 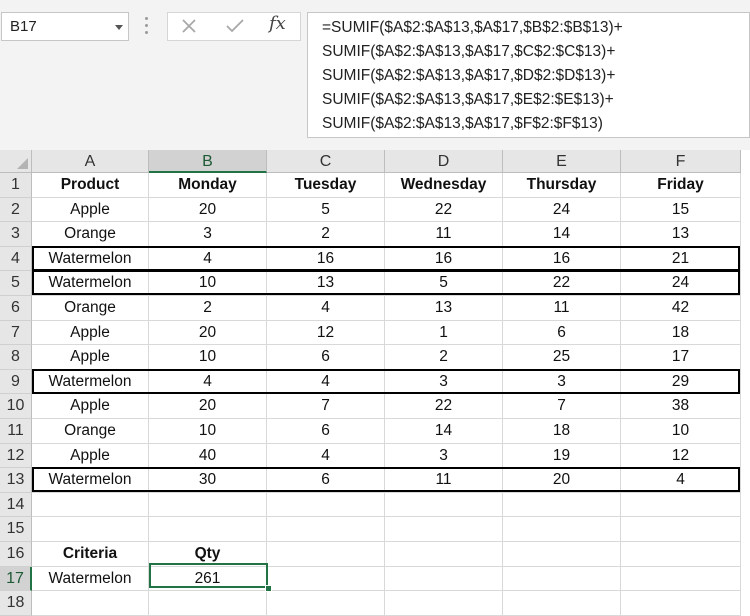 I want to click on row-header-7: 7, so click(x=16, y=333).